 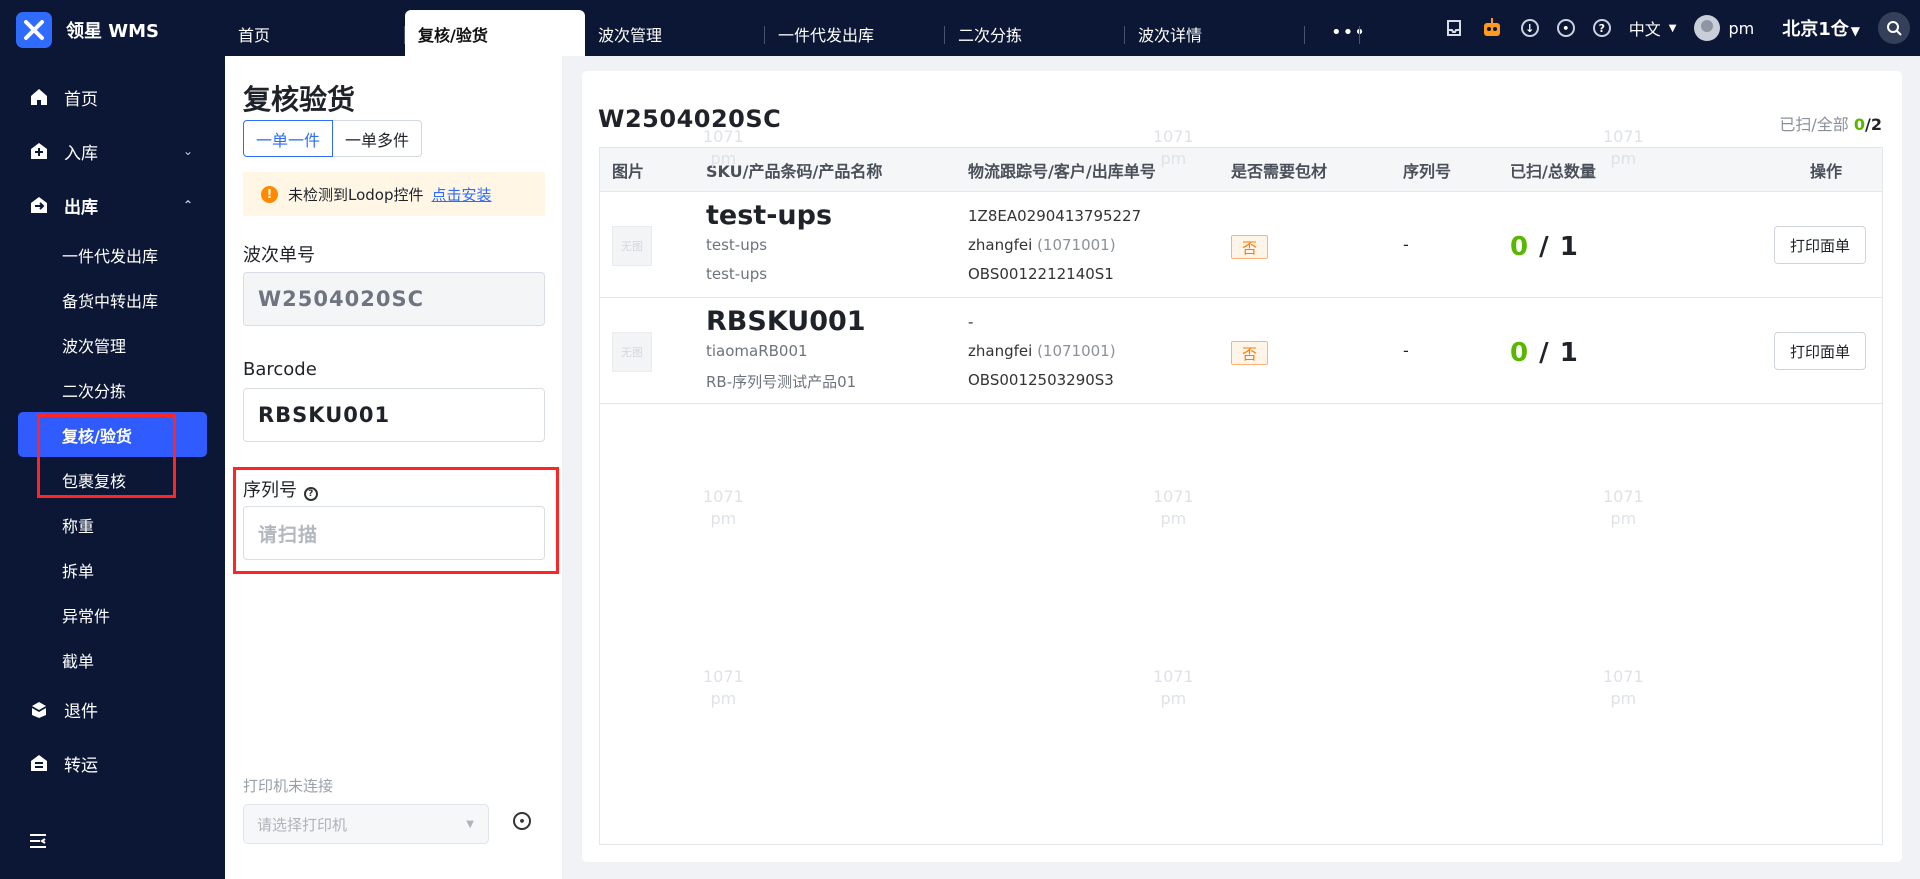 I want to click on sidebar-item-outbound: 出库 ⌃, so click(x=112, y=205).